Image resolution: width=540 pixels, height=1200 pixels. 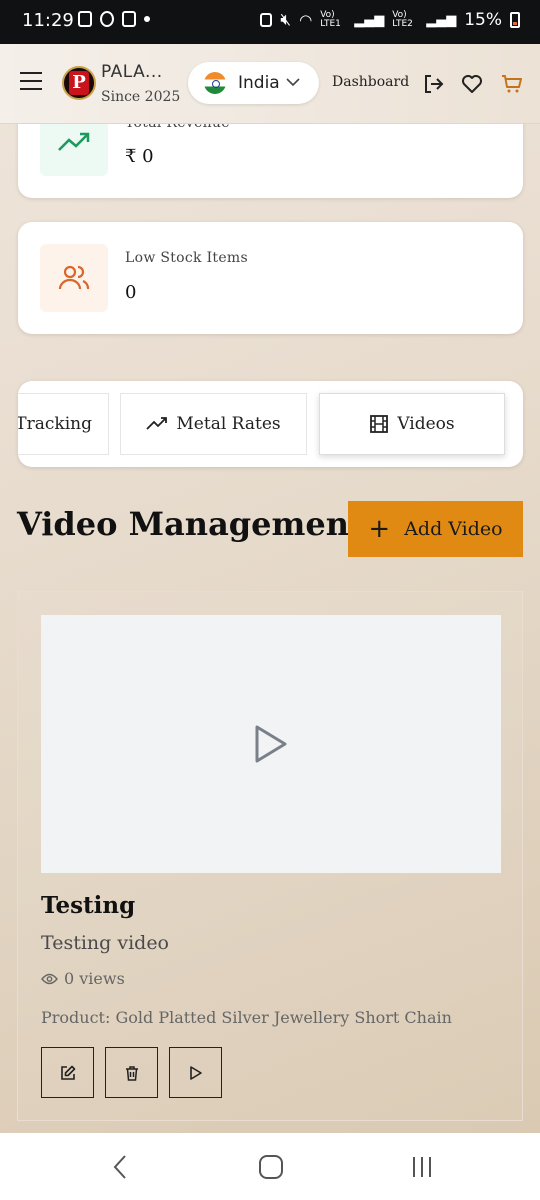 I want to click on wifi-icon: ◠, so click(x=306, y=20).